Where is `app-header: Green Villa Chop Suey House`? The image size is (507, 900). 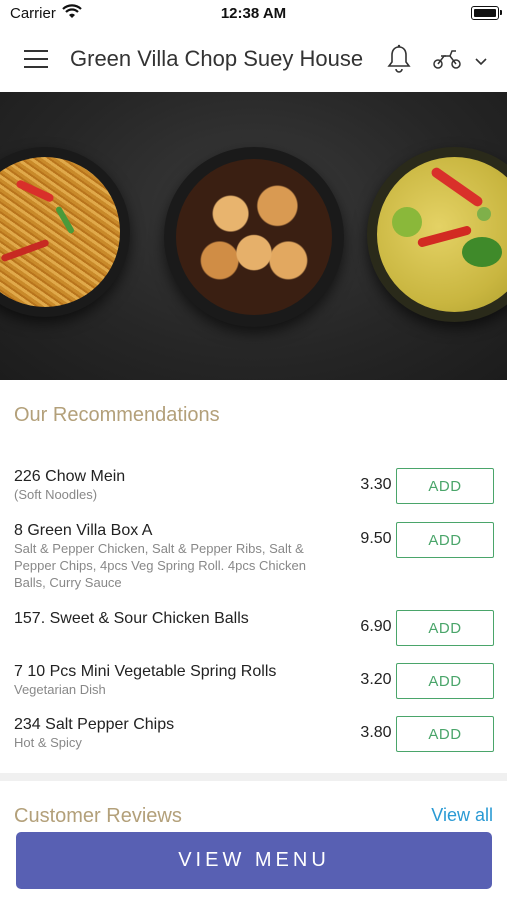 app-header: Green Villa Chop Suey House is located at coordinates (253, 60).